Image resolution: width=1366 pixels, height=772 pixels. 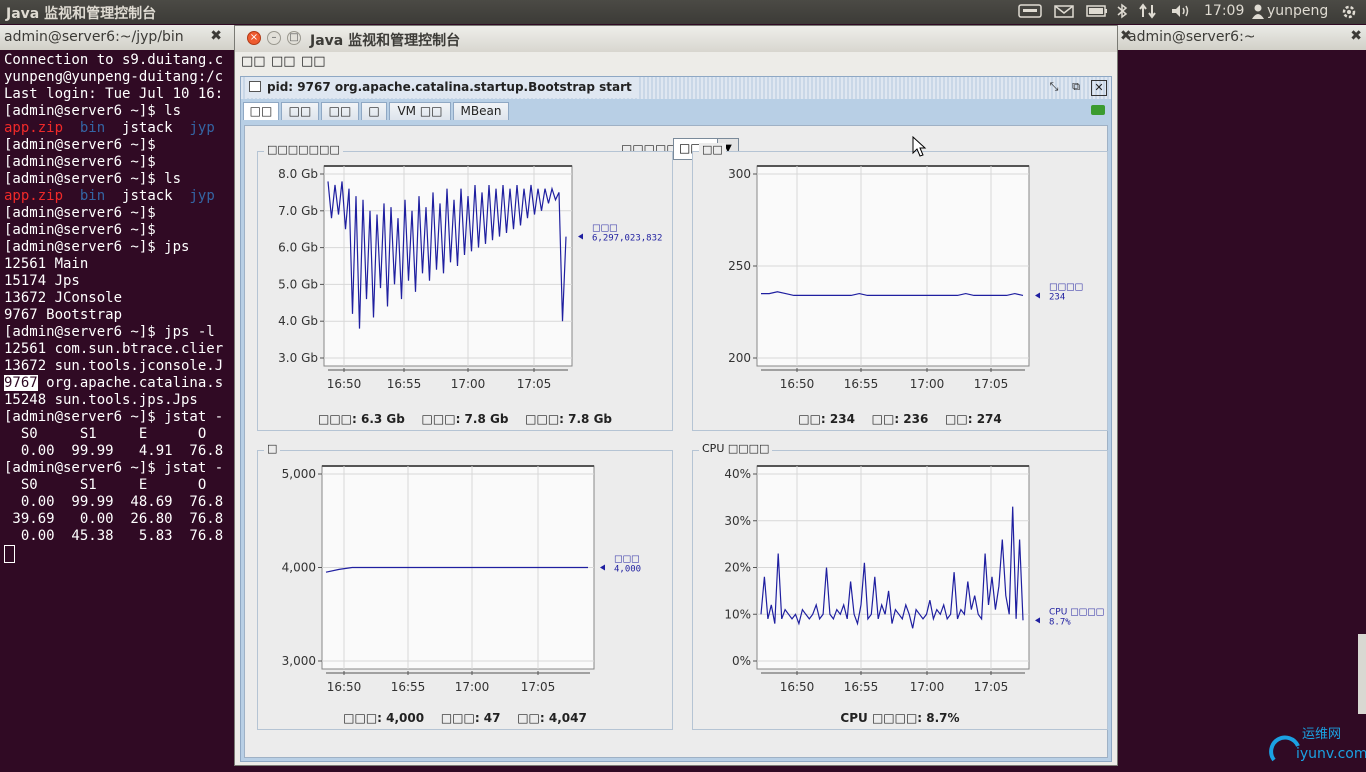 What do you see at coordinates (9, 554) in the screenshot?
I see `cursor-icon` at bounding box center [9, 554].